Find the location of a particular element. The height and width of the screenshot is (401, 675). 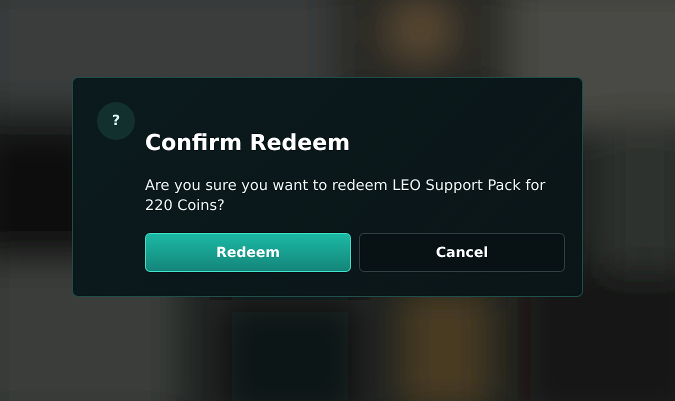

dialog-title: Confirm Redeem is located at coordinates (248, 144).